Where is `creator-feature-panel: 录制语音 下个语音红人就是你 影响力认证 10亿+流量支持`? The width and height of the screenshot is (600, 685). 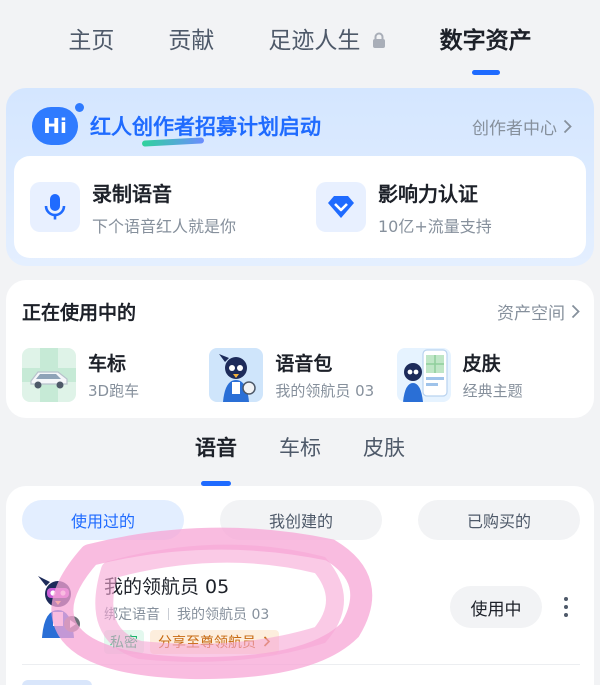
creator-feature-panel: 录制语音 下个语音红人就是你 影响力认证 10亿+流量支持 is located at coordinates (300, 207).